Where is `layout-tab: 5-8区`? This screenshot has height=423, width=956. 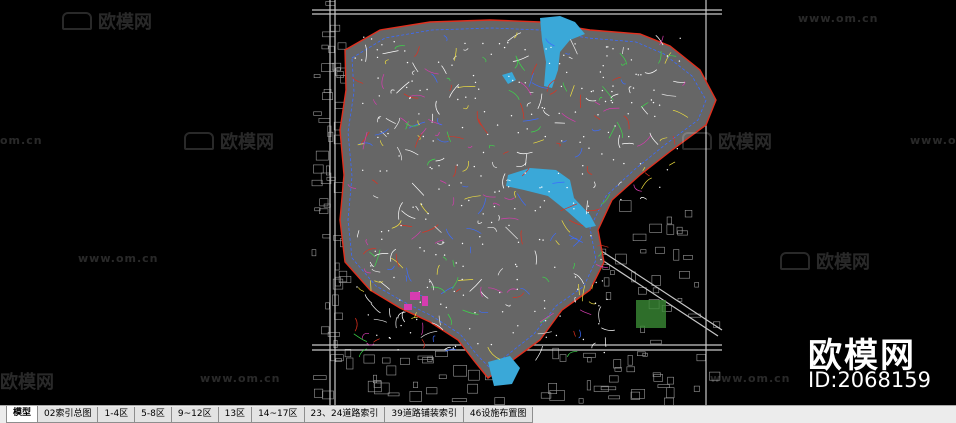
layout-tab: 5-8区 is located at coordinates (153, 415).